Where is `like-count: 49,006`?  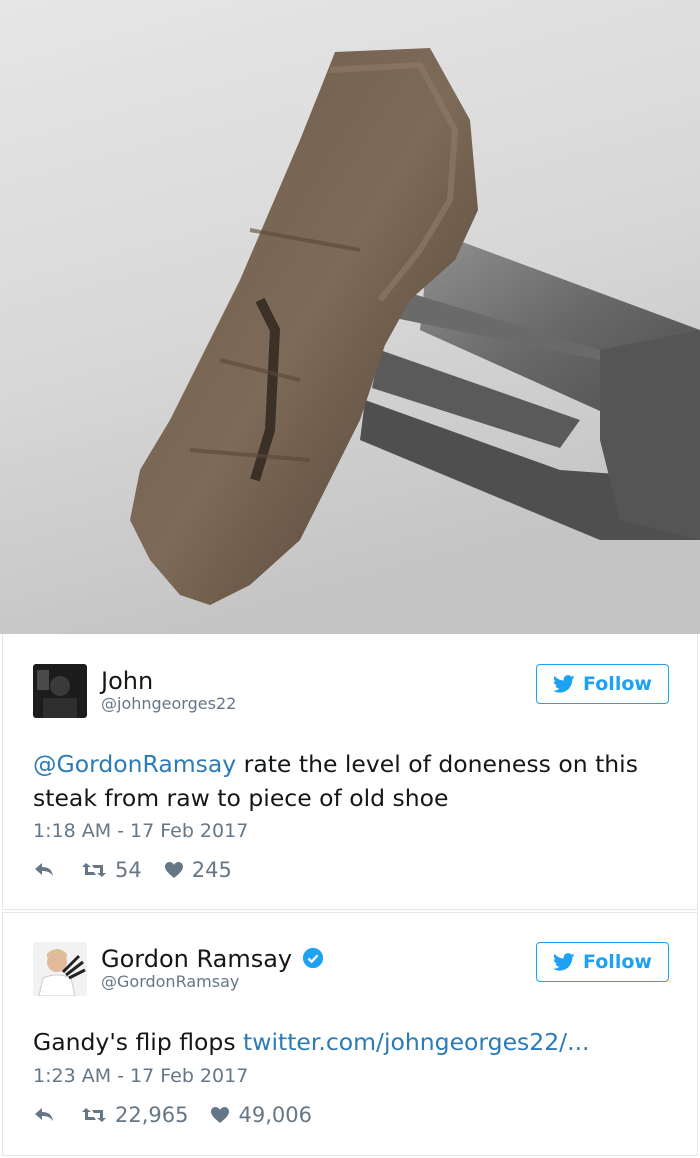 like-count: 49,006 is located at coordinates (275, 1115).